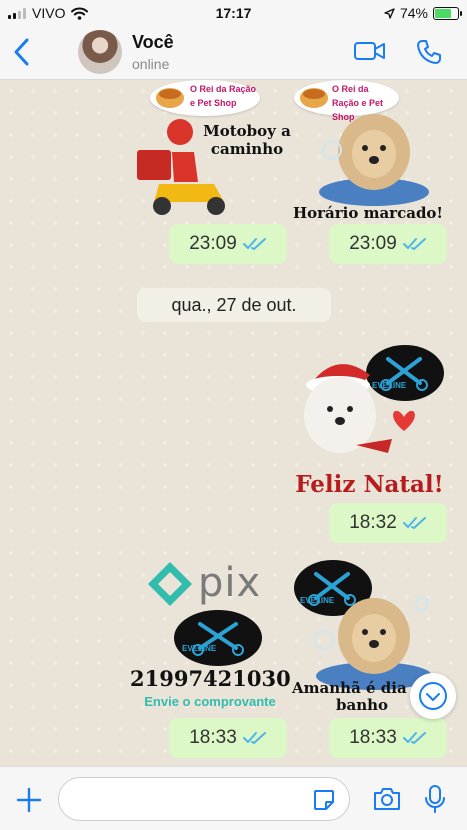  I want to click on battery-icon, so click(447, 13).